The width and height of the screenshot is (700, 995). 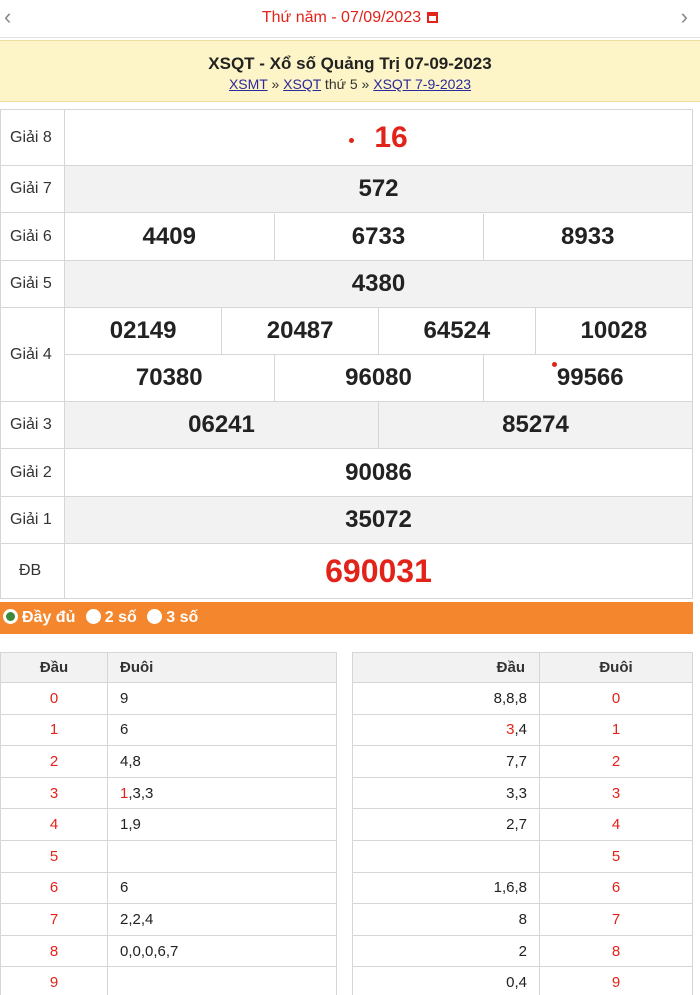 I want to click on table-row: 4 1,9, so click(x=168, y=824).